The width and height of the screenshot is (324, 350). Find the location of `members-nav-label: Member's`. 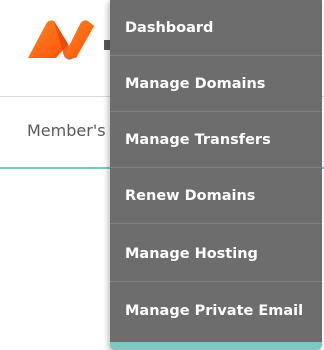

members-nav-label: Member's is located at coordinates (66, 130).